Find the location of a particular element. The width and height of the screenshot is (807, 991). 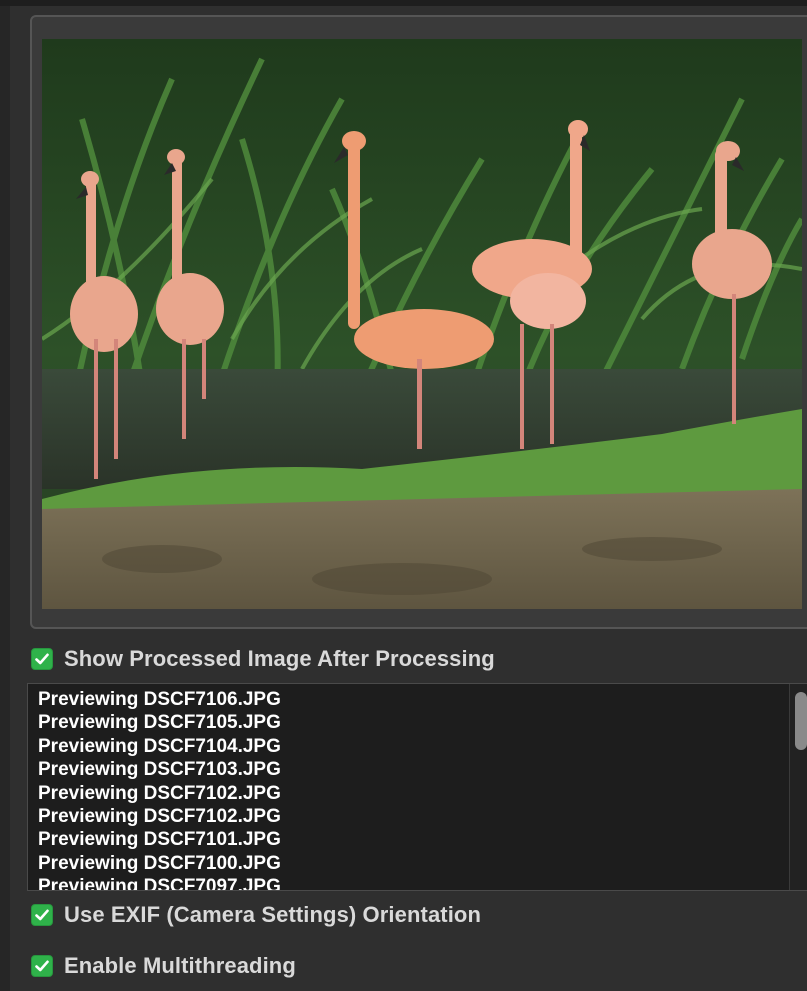

use-exif-checkbox is located at coordinates (42, 915).